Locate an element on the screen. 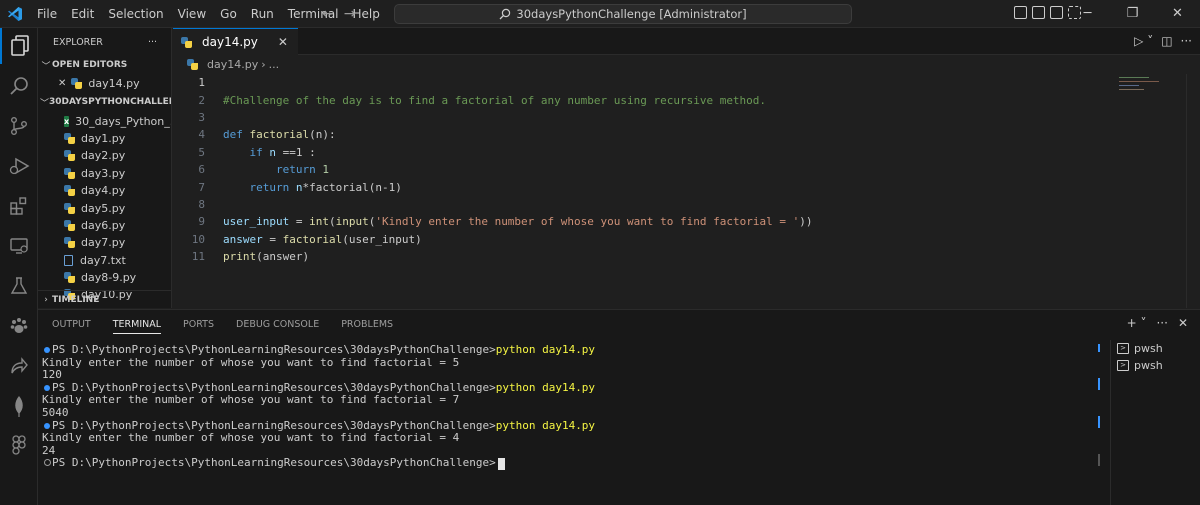  menu-selection: Selection is located at coordinates (135, 14).